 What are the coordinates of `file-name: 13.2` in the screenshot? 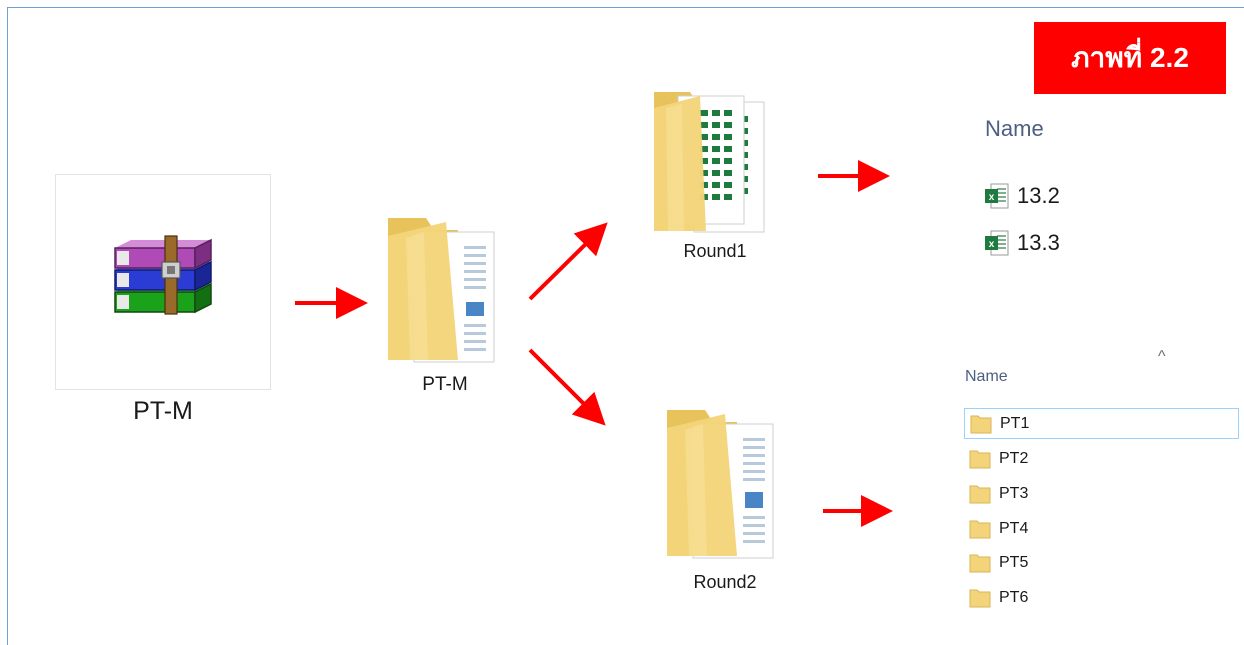 It's located at (1038, 195).